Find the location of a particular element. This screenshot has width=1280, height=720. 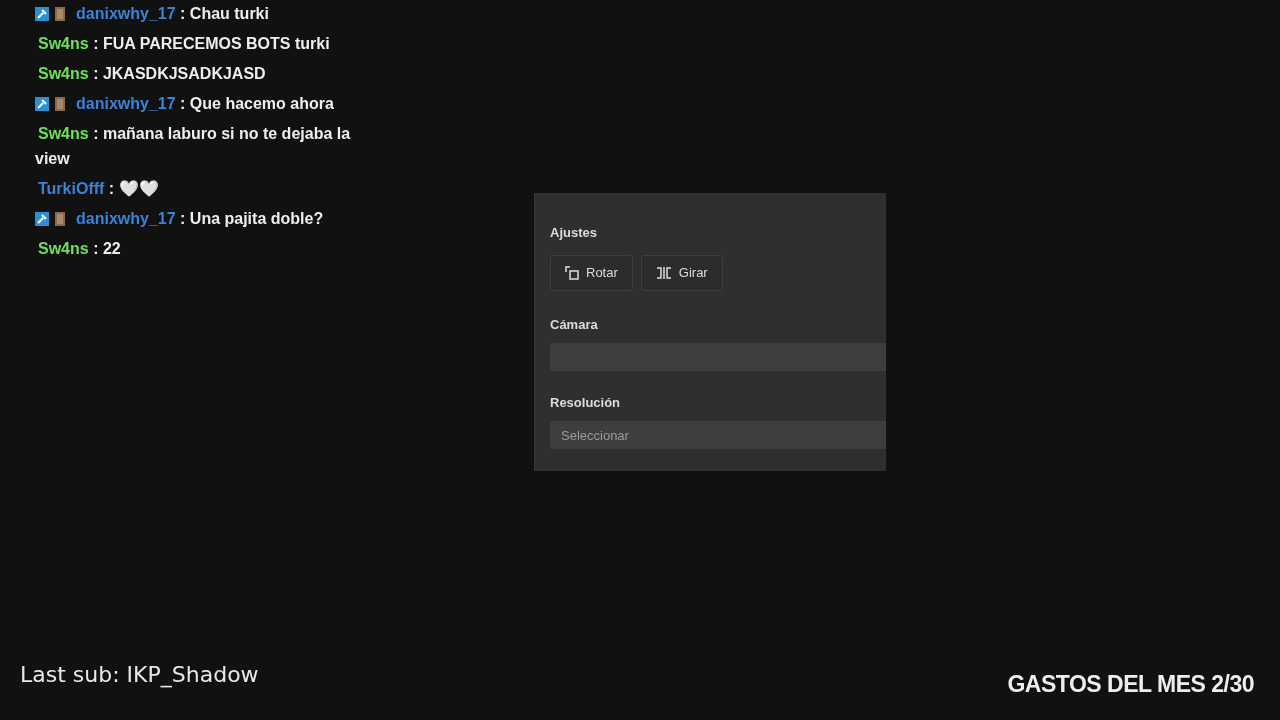

flip-icon is located at coordinates (663, 272).